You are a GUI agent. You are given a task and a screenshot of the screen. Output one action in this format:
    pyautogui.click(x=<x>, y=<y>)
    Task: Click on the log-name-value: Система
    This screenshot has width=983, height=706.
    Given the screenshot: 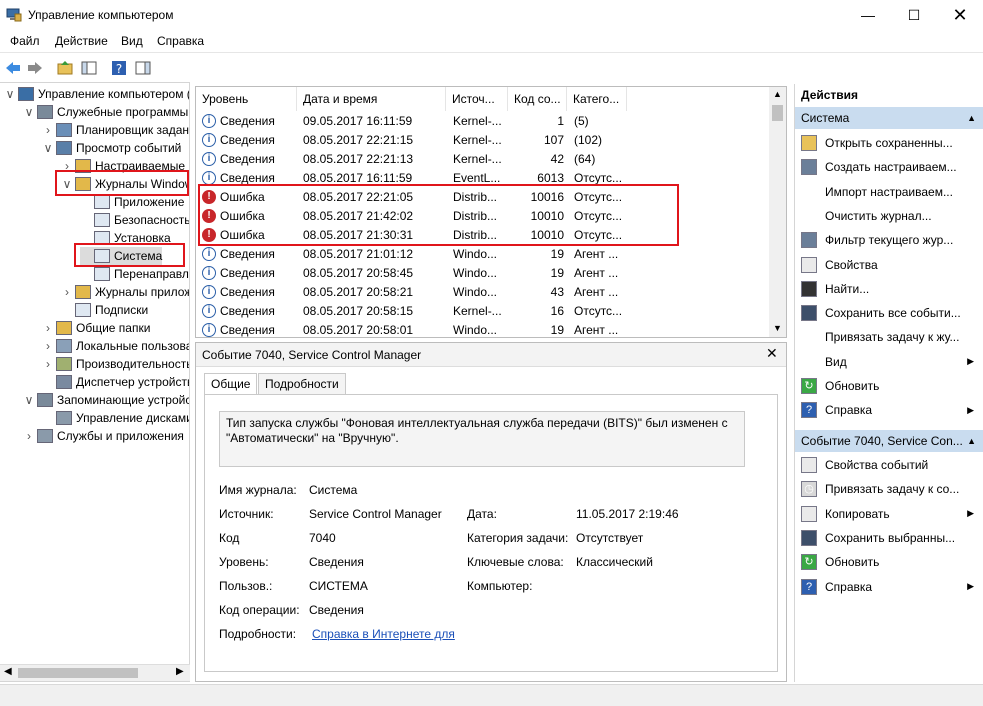 What is the action you would take?
    pyautogui.click(x=333, y=490)
    